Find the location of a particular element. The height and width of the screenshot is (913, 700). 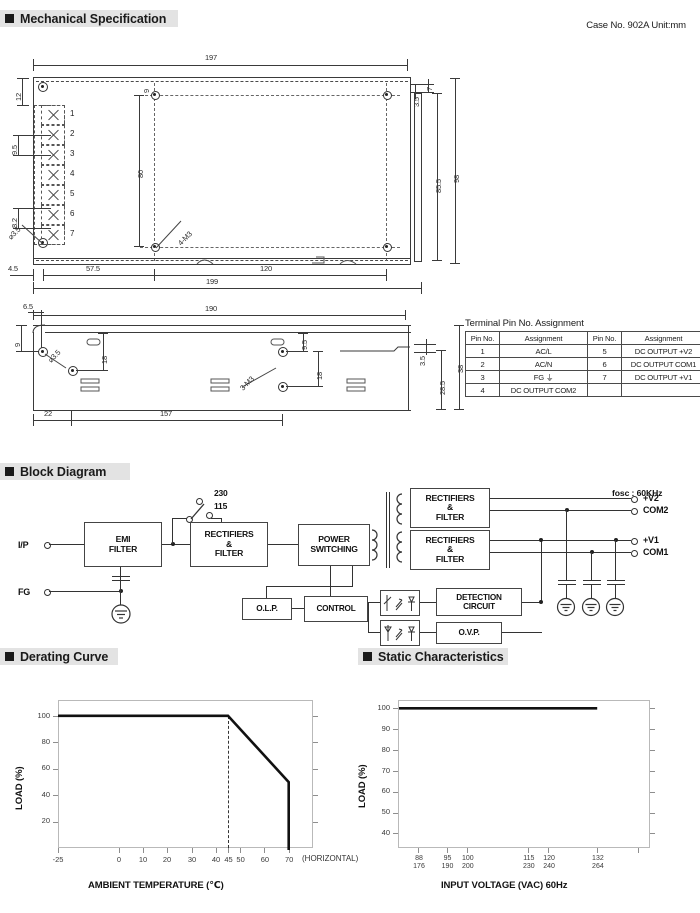

block-line: SWITCHING is located at coordinates (334, 549).